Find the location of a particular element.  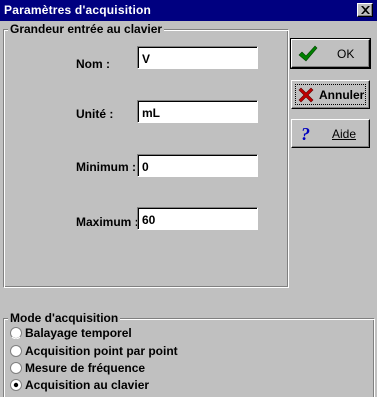

title-bar: Paramètres d'acquisition is located at coordinates (188, 10).